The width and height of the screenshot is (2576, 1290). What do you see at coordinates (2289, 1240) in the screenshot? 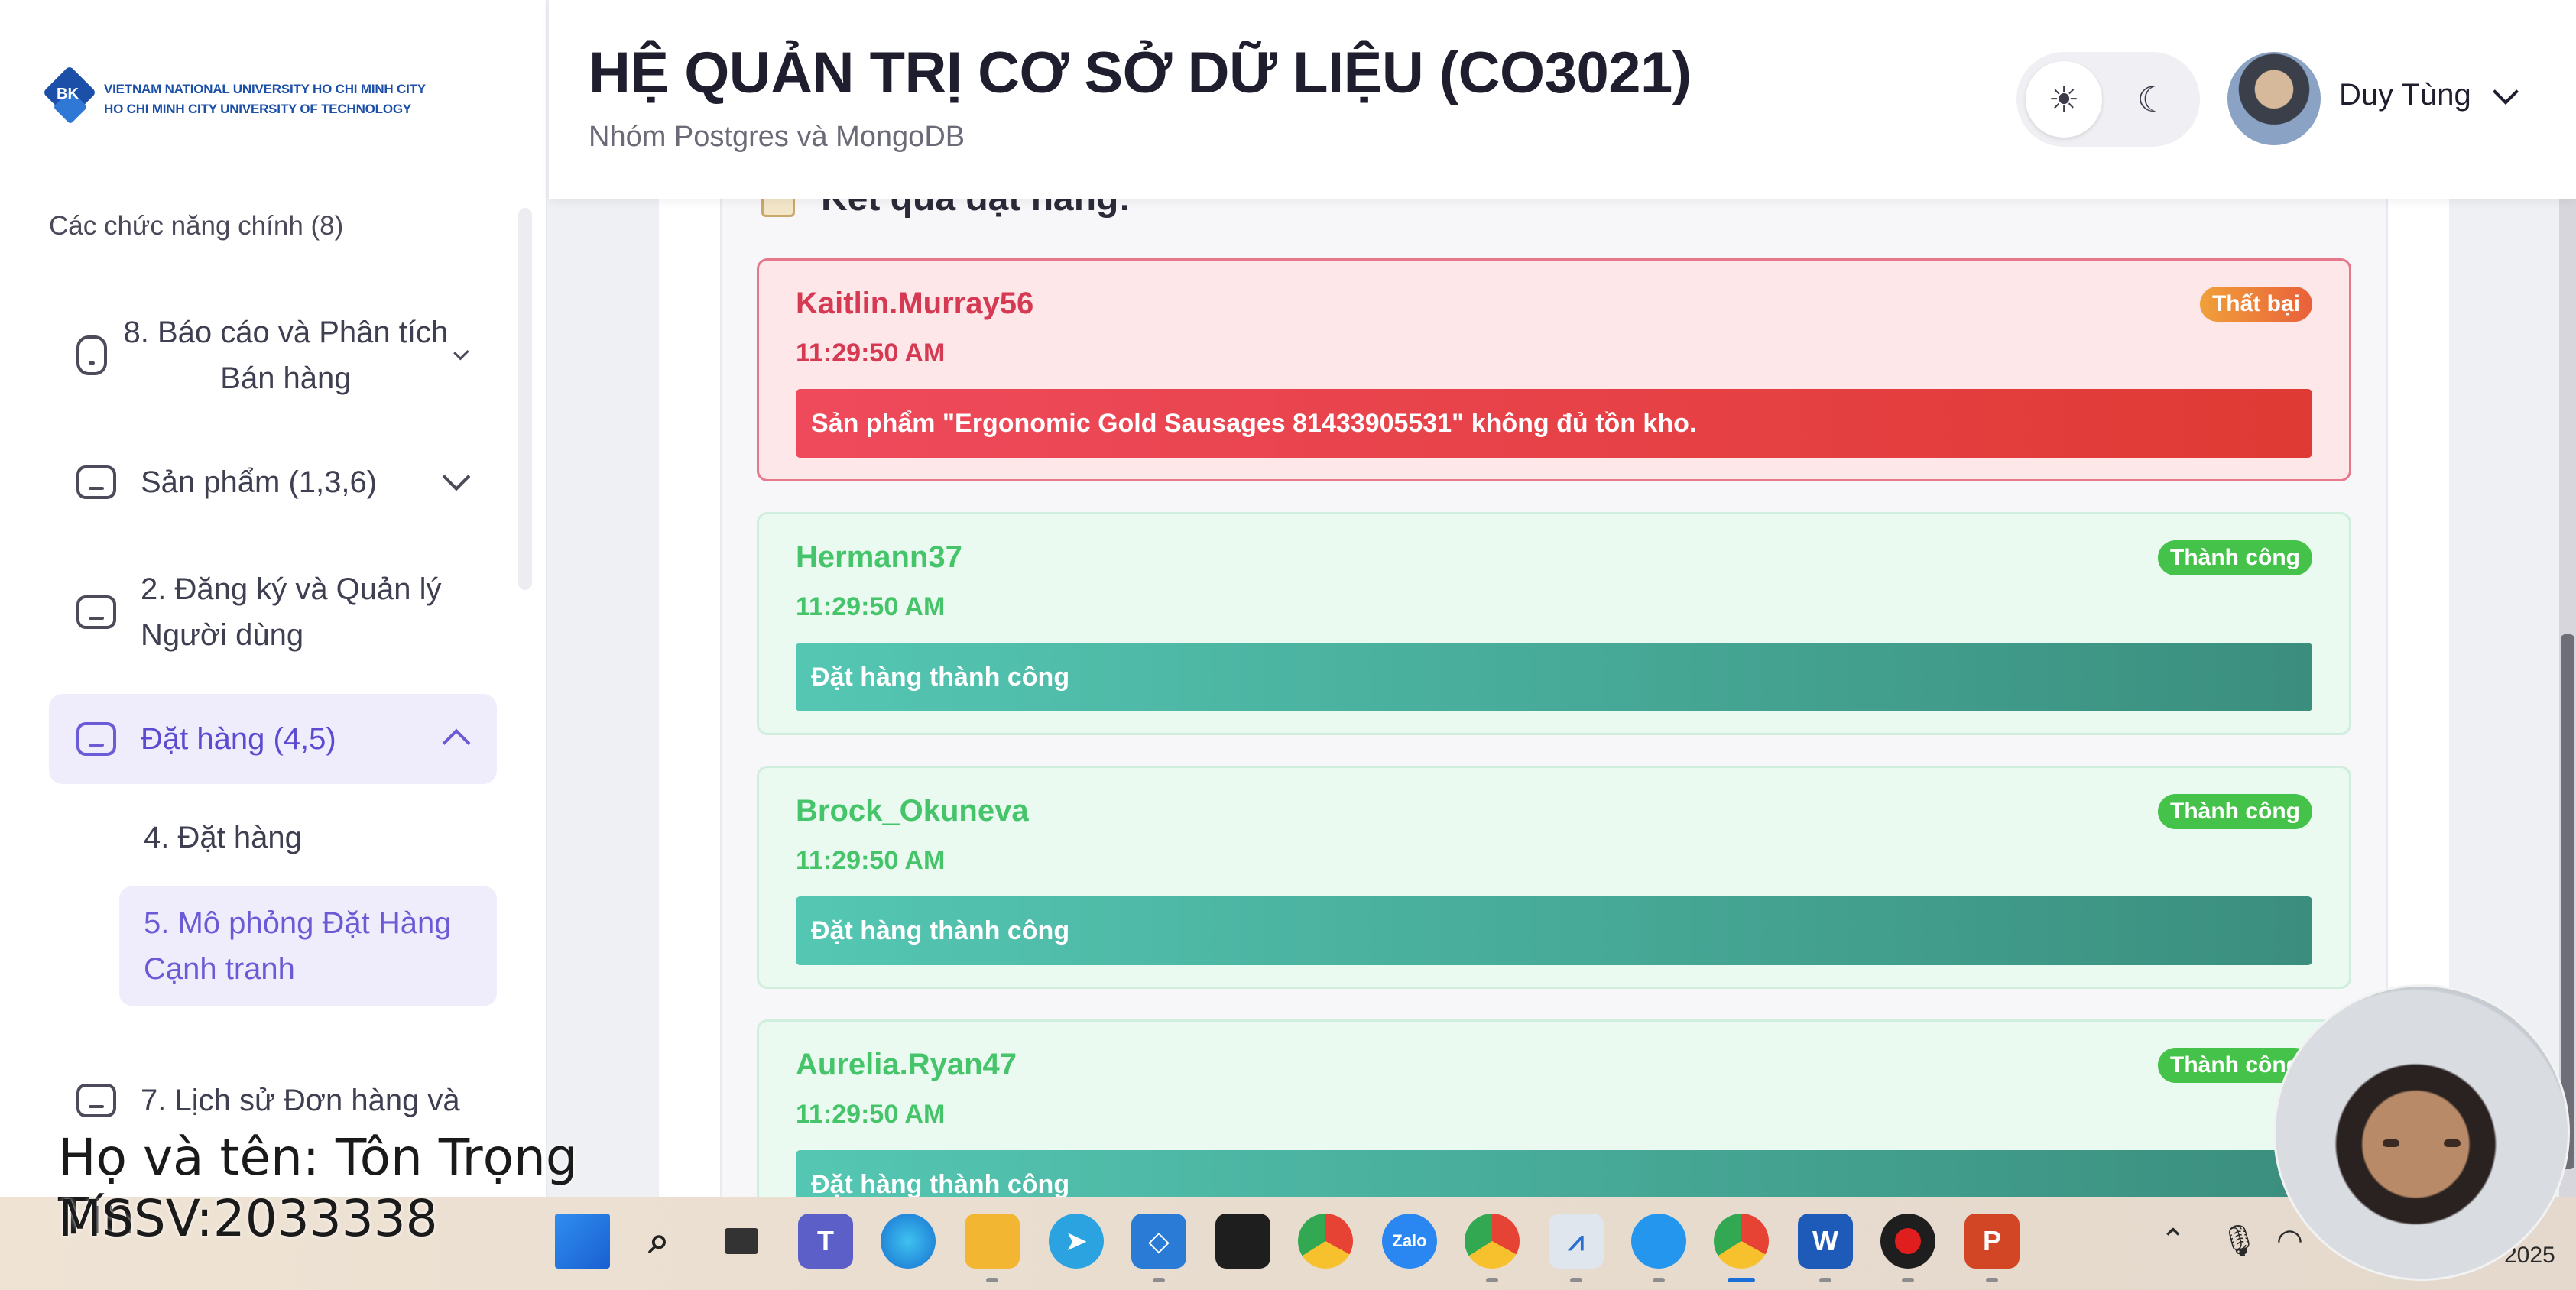
I see `wifi-icon: ◠` at bounding box center [2289, 1240].